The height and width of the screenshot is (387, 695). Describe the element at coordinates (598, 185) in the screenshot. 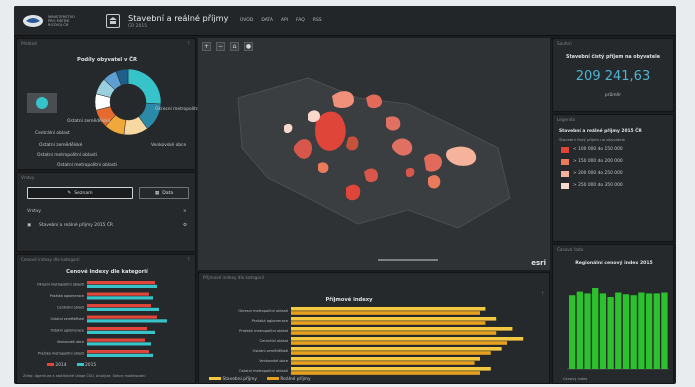

I see `legend-item: > 250 000 do 350 000` at that location.